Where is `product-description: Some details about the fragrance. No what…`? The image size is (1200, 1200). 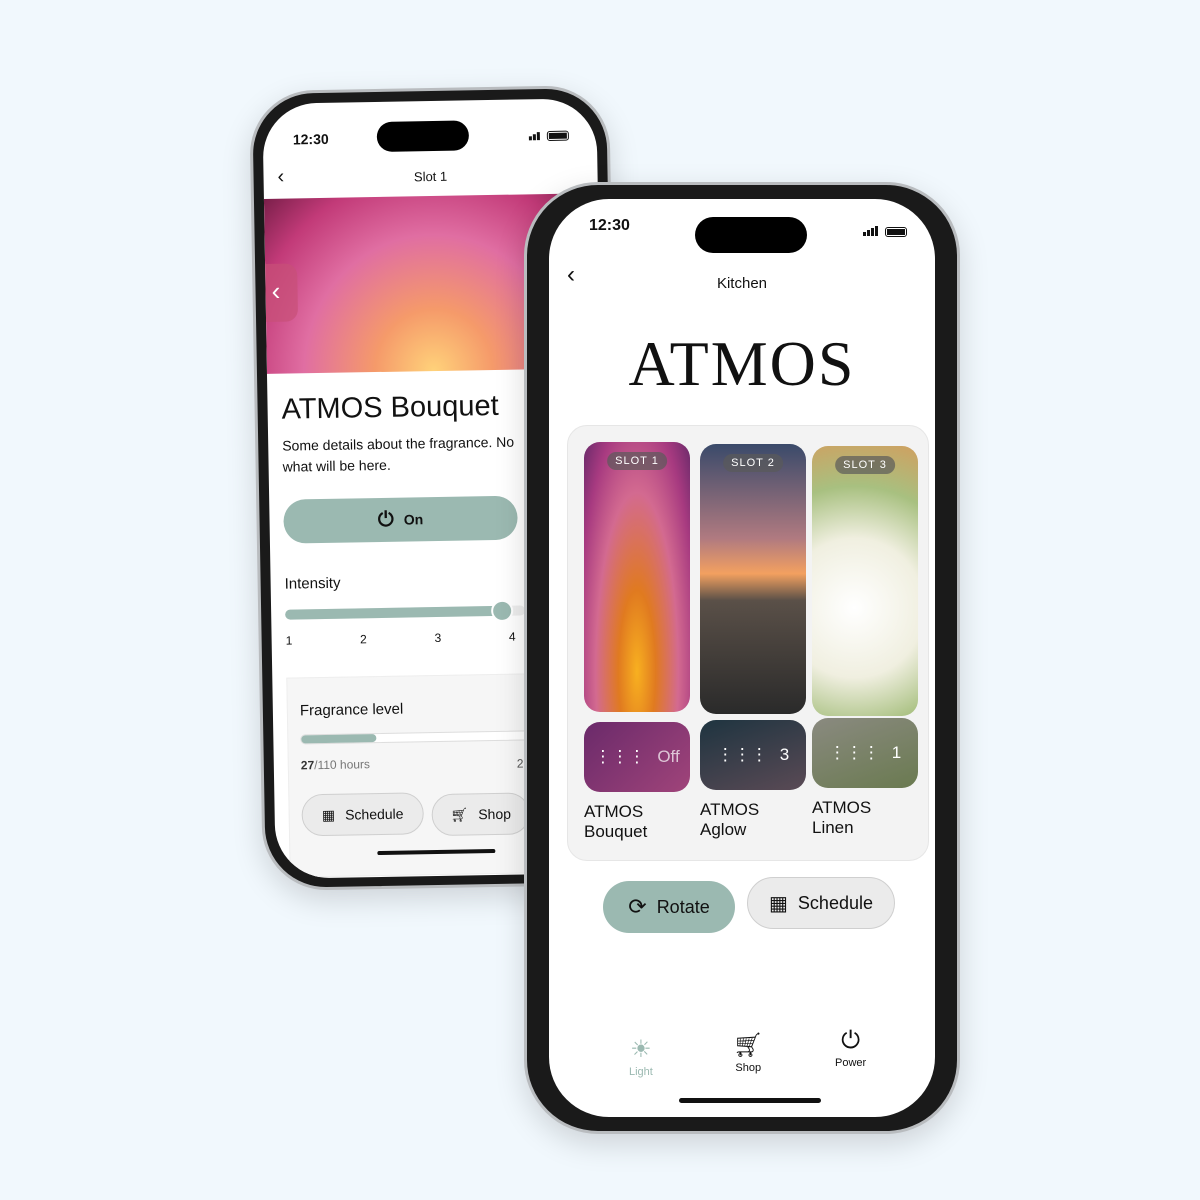
product-description: Some details about the fragrance. No what… is located at coordinates (398, 454).